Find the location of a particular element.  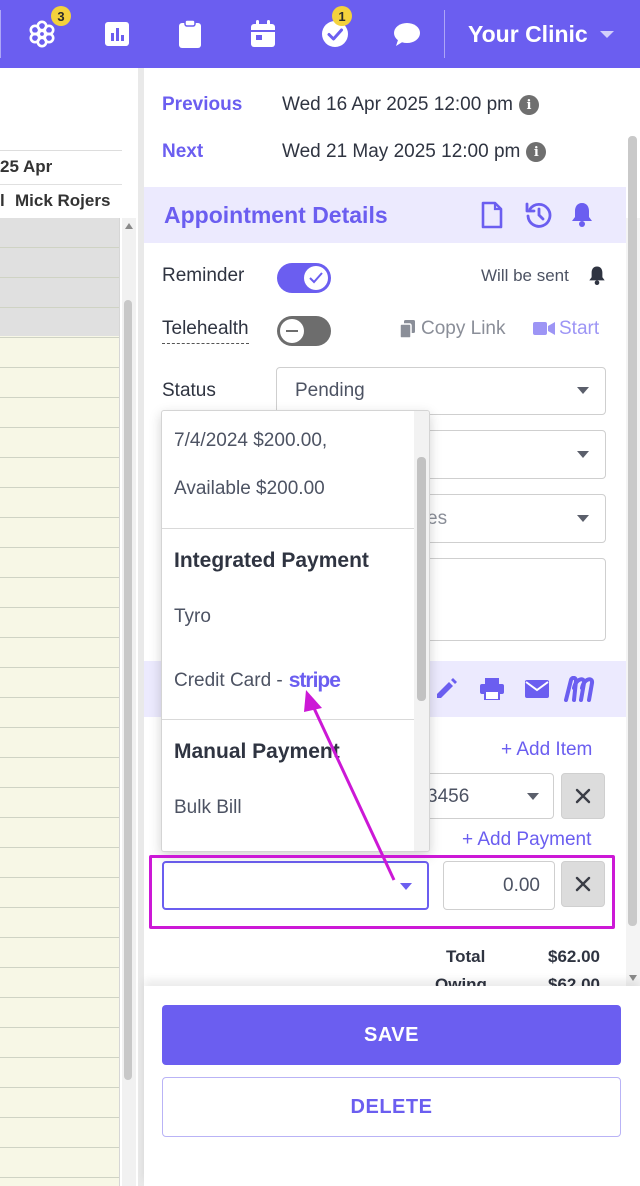

document-icon is located at coordinates (492, 215).